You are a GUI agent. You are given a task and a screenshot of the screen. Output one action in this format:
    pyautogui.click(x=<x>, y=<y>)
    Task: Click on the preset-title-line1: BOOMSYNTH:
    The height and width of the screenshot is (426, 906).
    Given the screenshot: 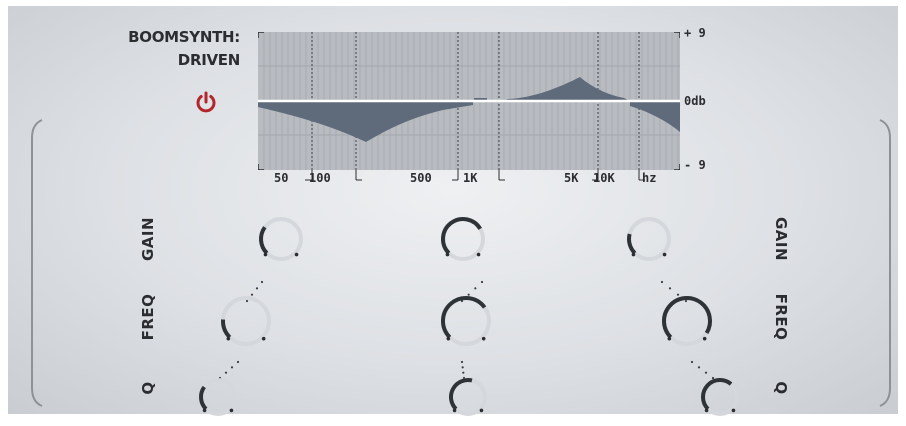 What is the action you would take?
    pyautogui.click(x=184, y=37)
    